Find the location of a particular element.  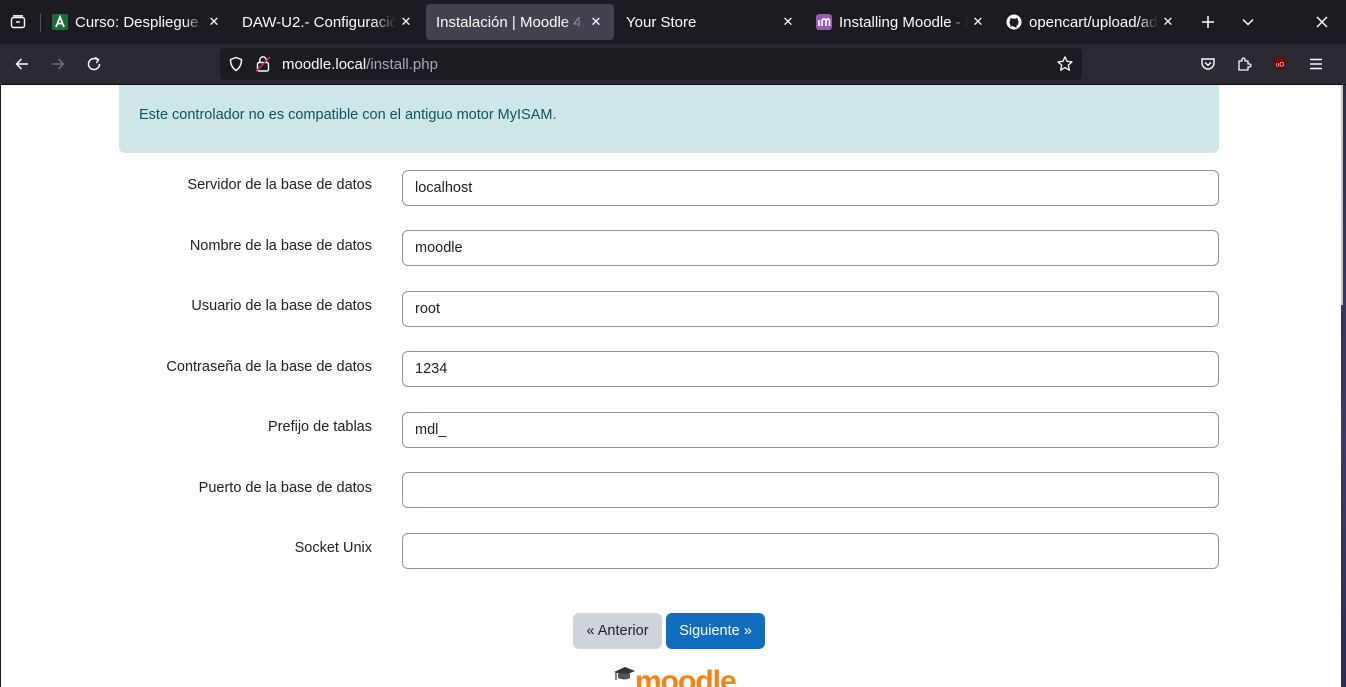

next-button: Siguiente » is located at coordinates (715, 631).